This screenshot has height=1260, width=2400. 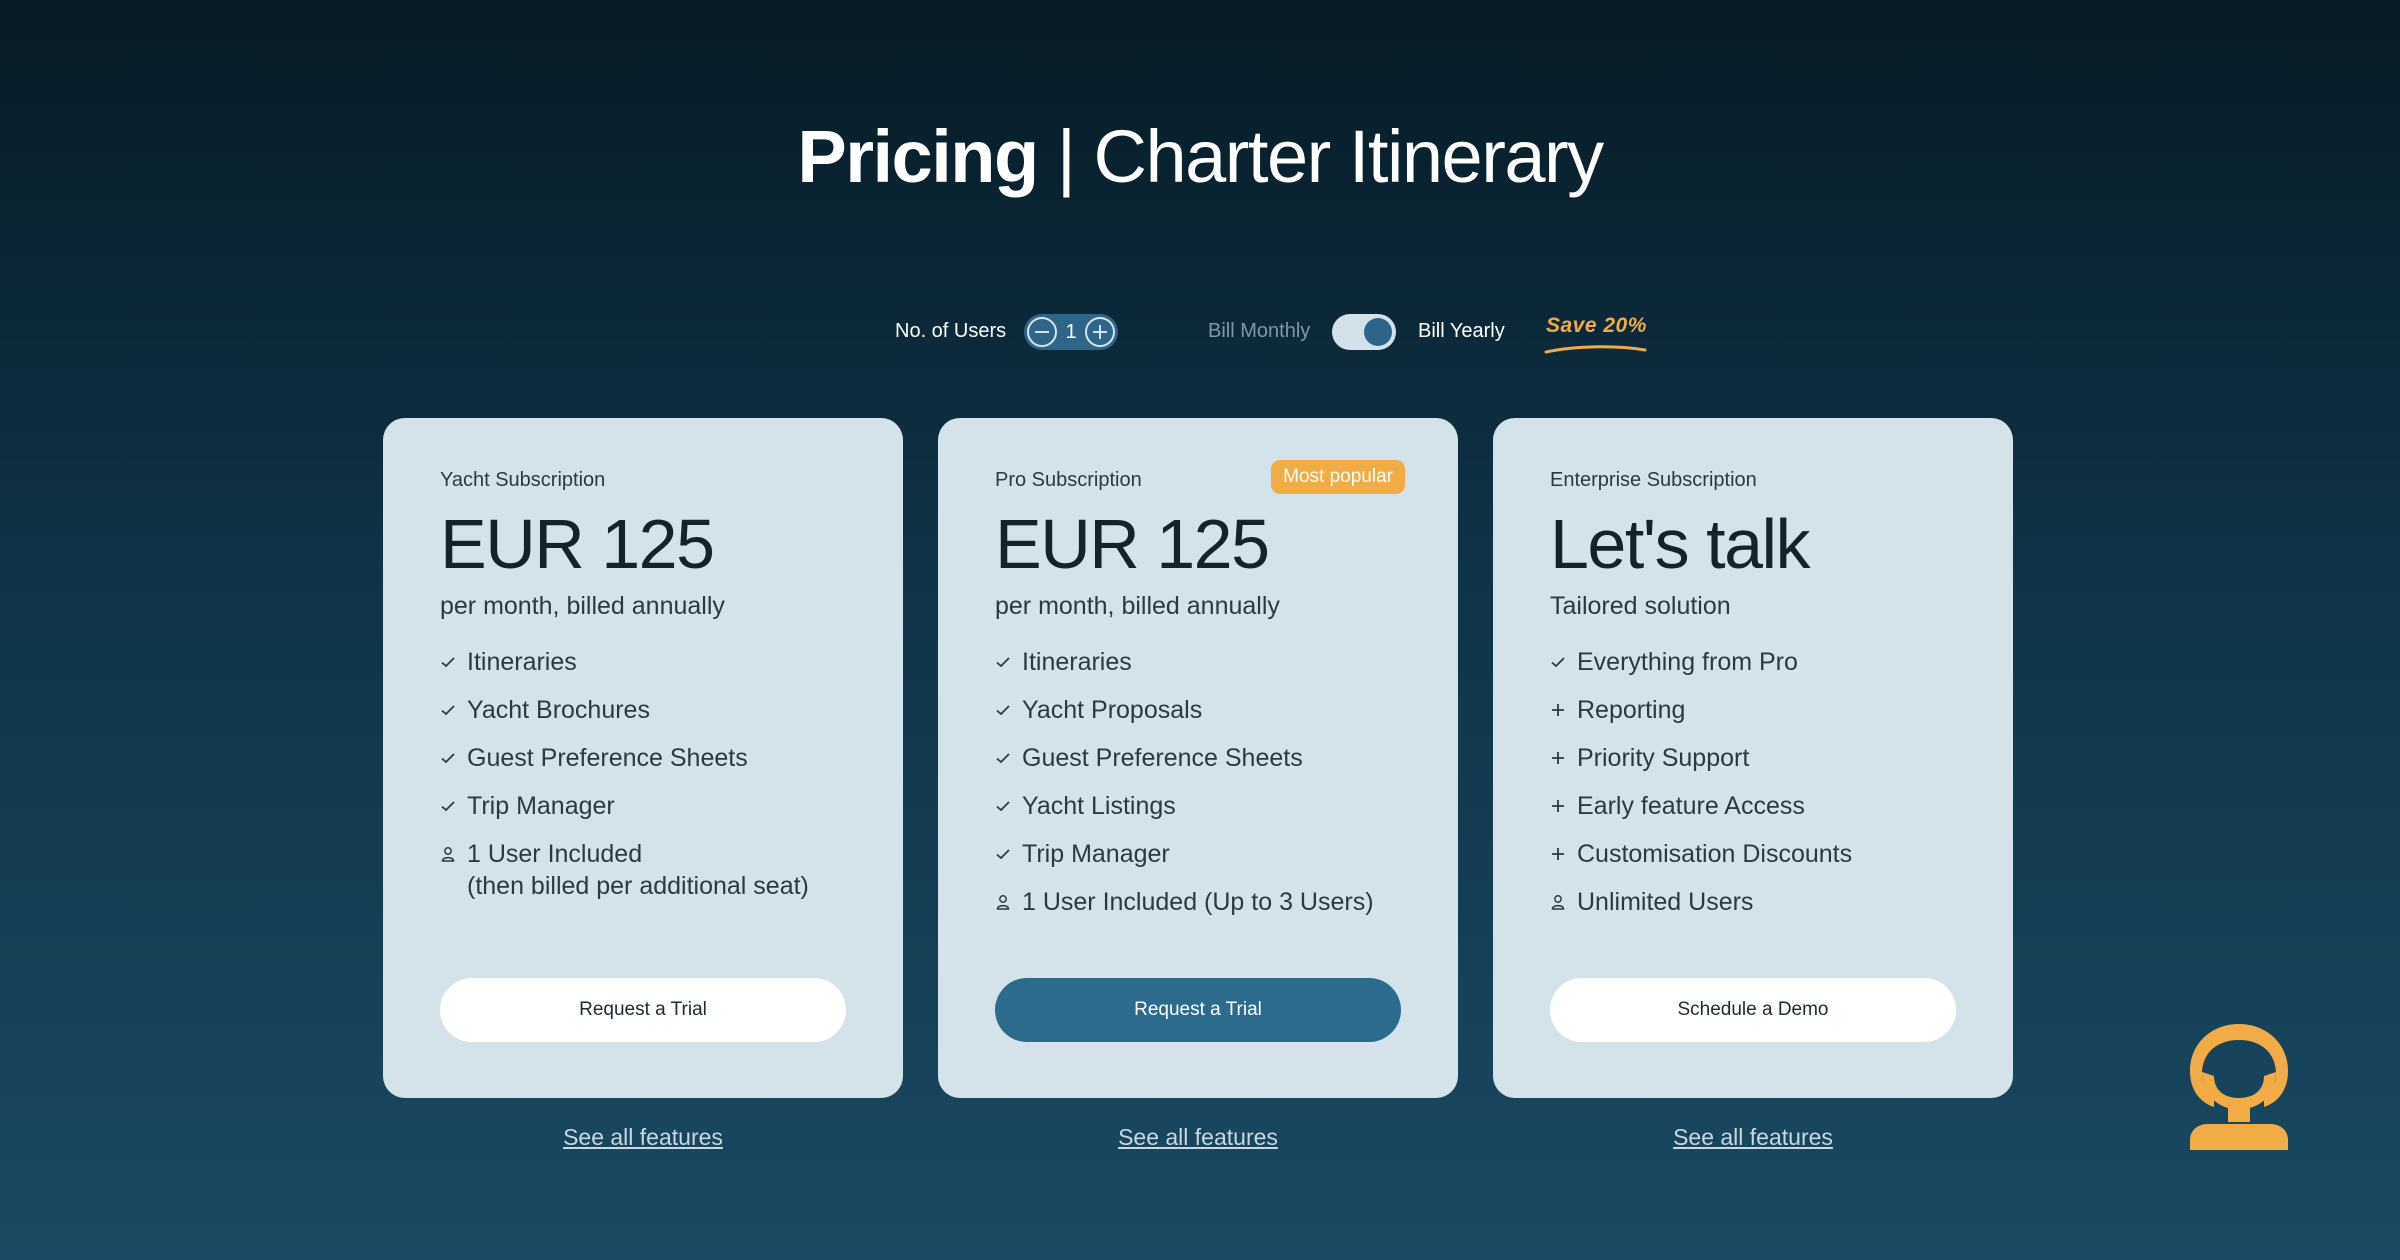 What do you see at coordinates (1665, 902) in the screenshot?
I see `feature-text: Unlimited Users` at bounding box center [1665, 902].